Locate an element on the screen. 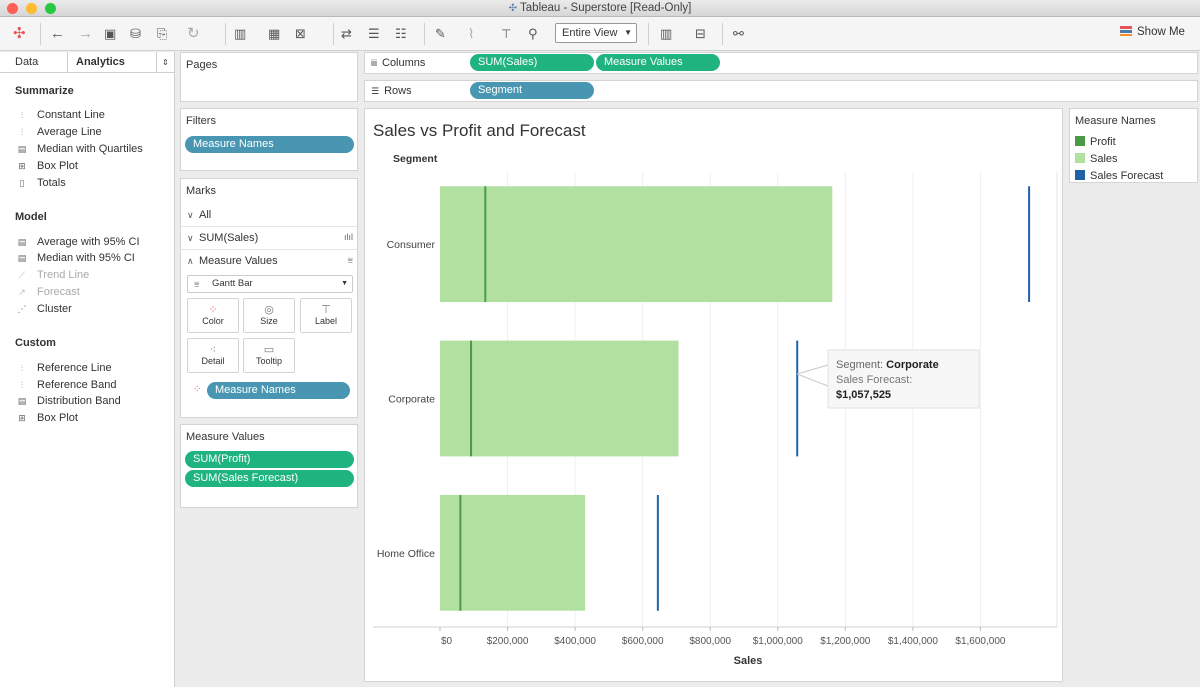  analytics-item-forecast: ↗ Forecast is located at coordinates (47, 292).